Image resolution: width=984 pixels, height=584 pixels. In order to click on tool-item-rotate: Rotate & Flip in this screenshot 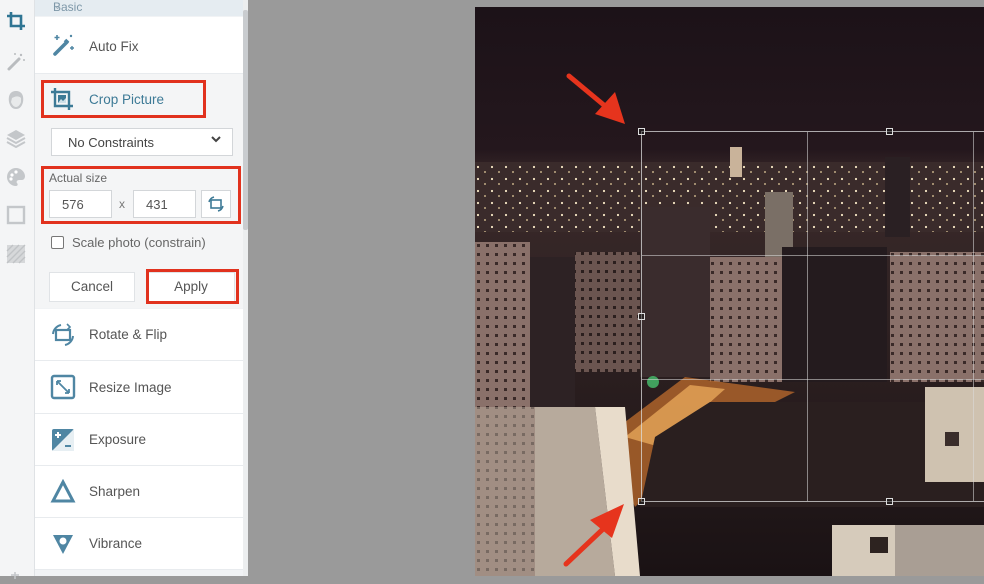, I will do `click(139, 335)`.